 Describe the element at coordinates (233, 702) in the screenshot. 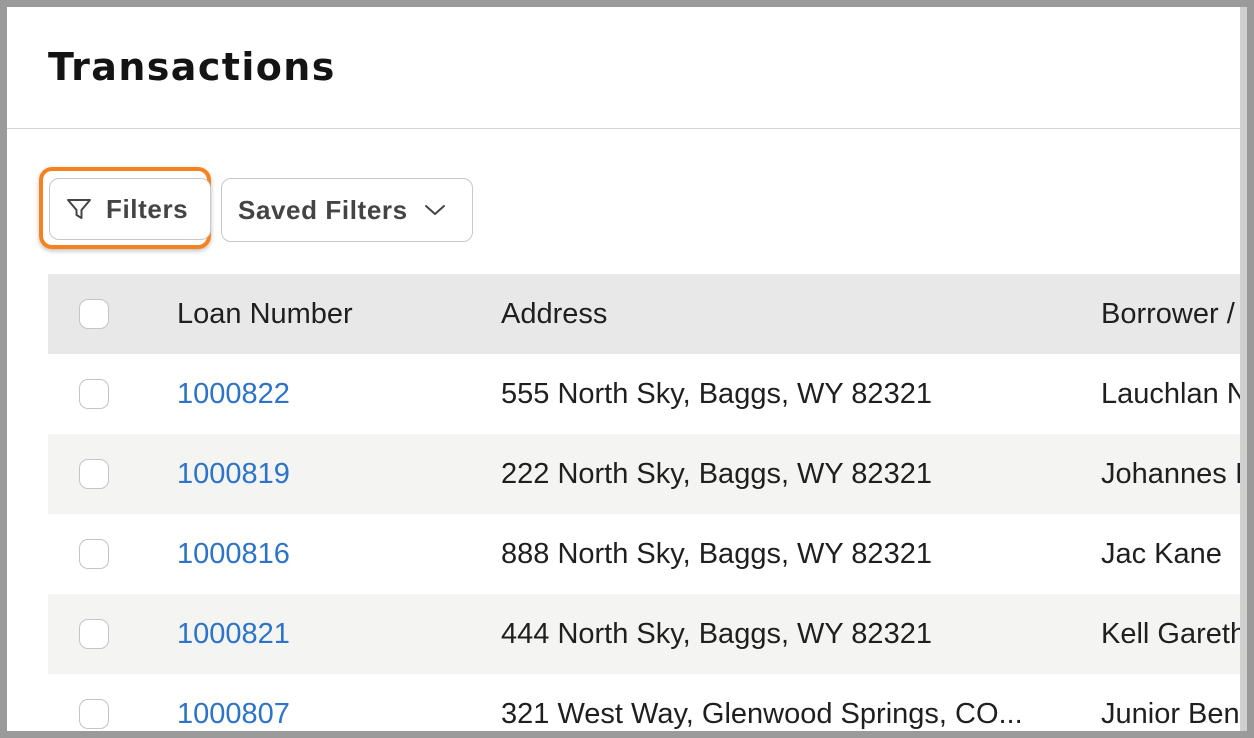

I see `loan-number-link: 1000807` at that location.